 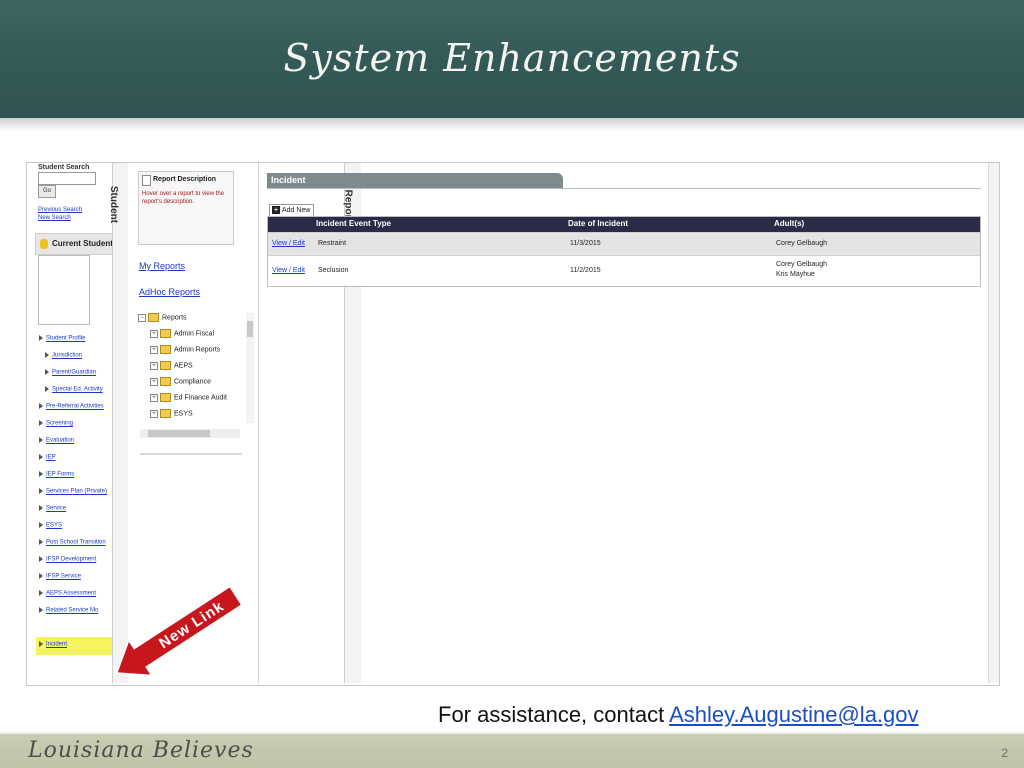 I want to click on my-reports-link: My Reports, so click(x=162, y=266).